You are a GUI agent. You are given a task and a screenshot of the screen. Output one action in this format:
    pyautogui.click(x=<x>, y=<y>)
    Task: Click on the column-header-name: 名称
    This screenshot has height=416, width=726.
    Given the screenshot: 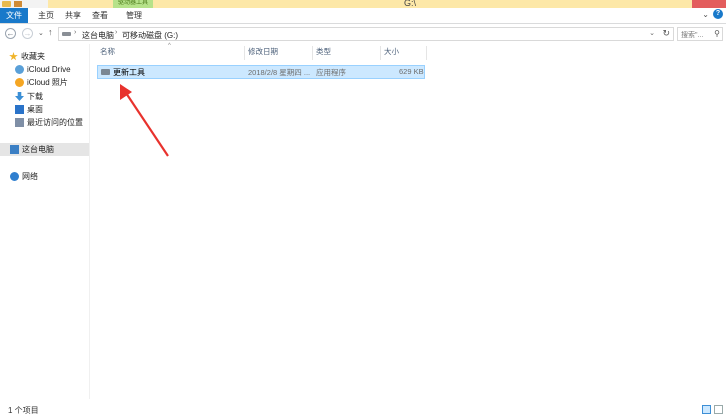 What is the action you would take?
    pyautogui.click(x=107, y=53)
    